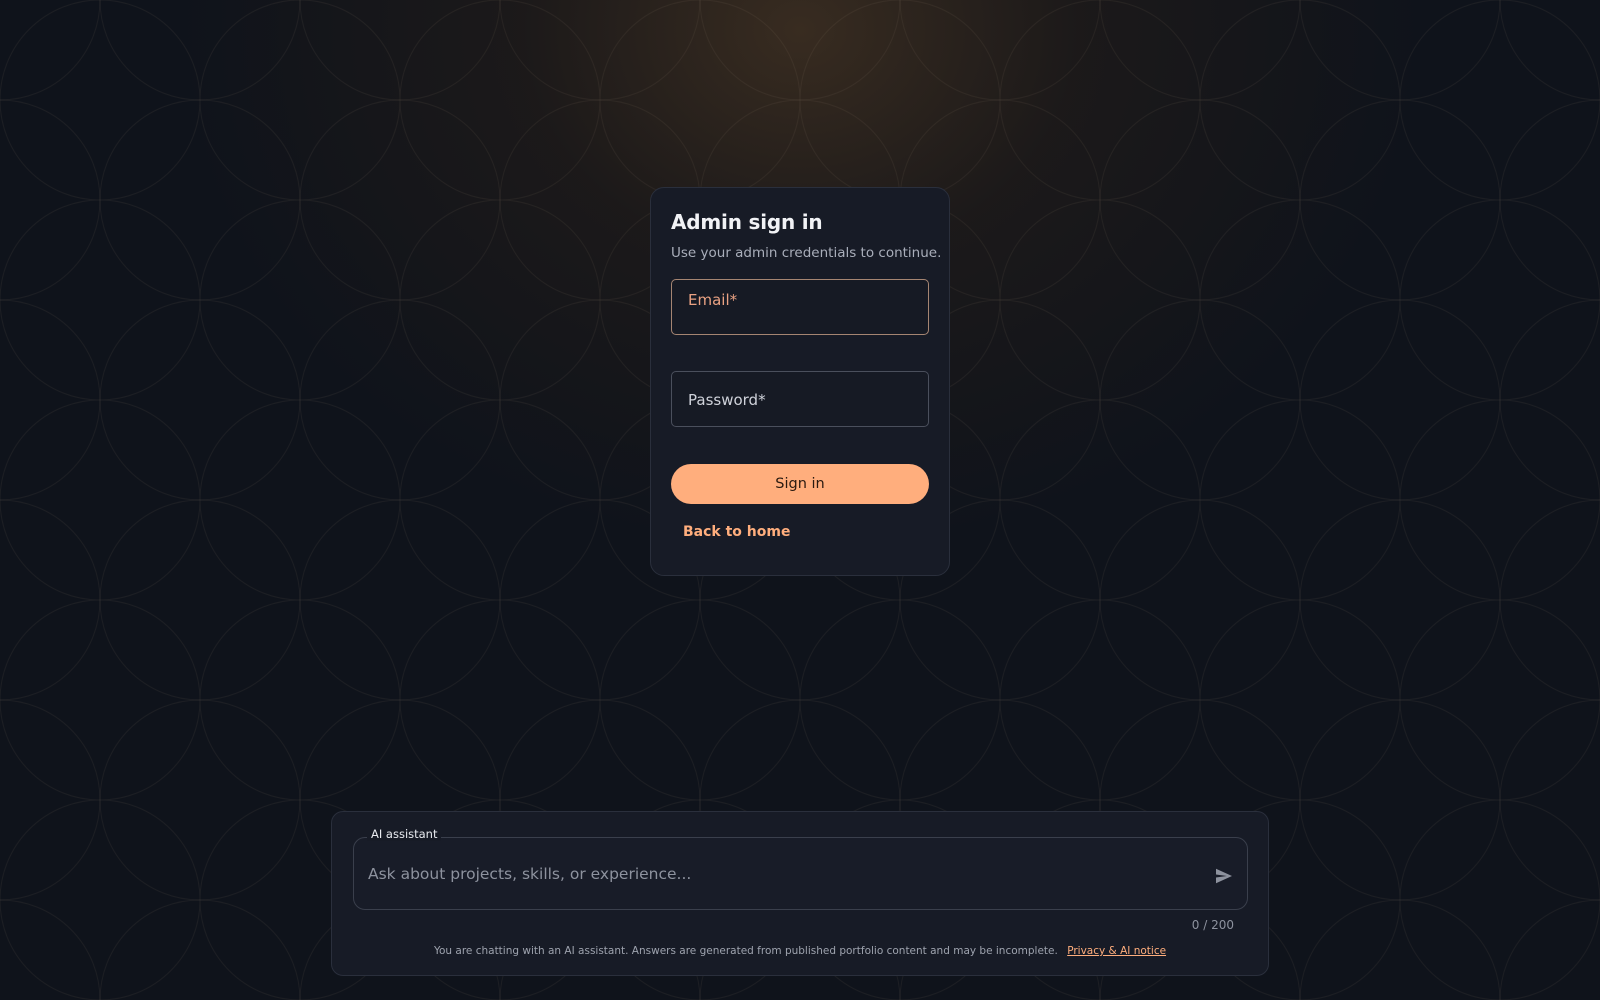 The height and width of the screenshot is (1000, 1600). I want to click on send-button, so click(1224, 876).